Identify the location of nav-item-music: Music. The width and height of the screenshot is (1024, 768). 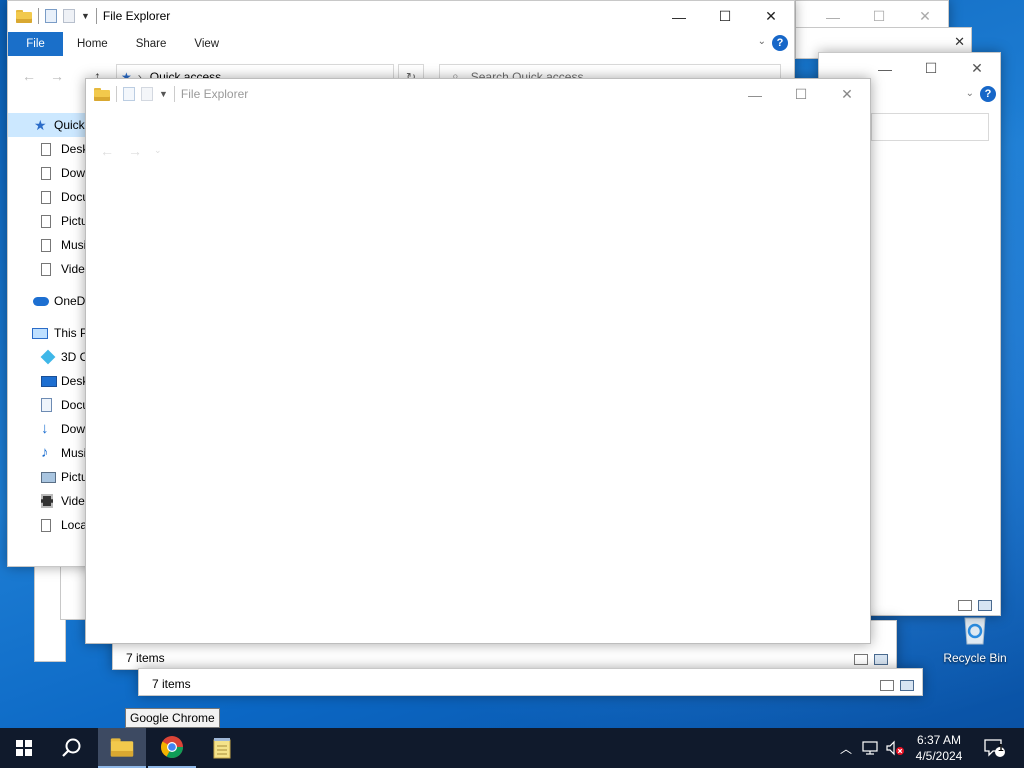
(48, 245).